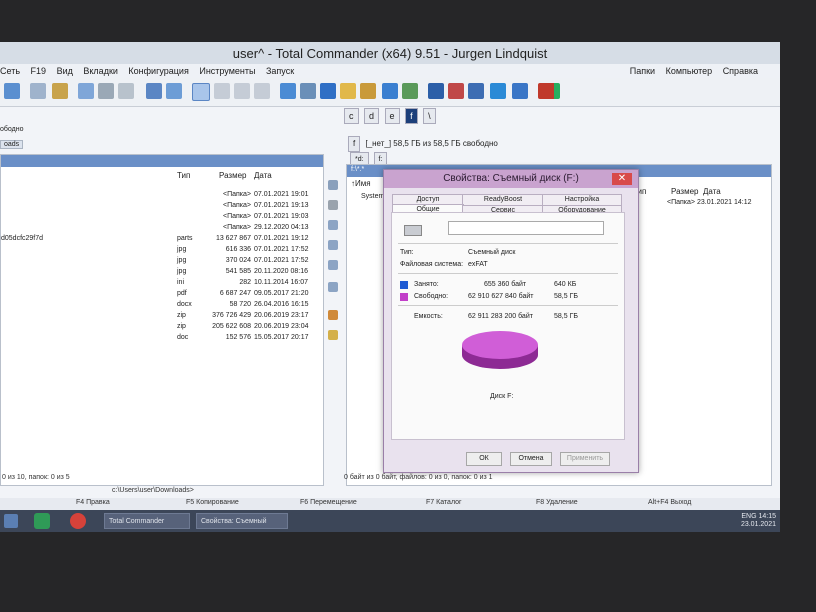 This screenshot has width=816, height=612. What do you see at coordinates (161, 315) in the screenshot?
I see `table-row: zip 376 726 429 20.06.2019 23:17` at bounding box center [161, 315].